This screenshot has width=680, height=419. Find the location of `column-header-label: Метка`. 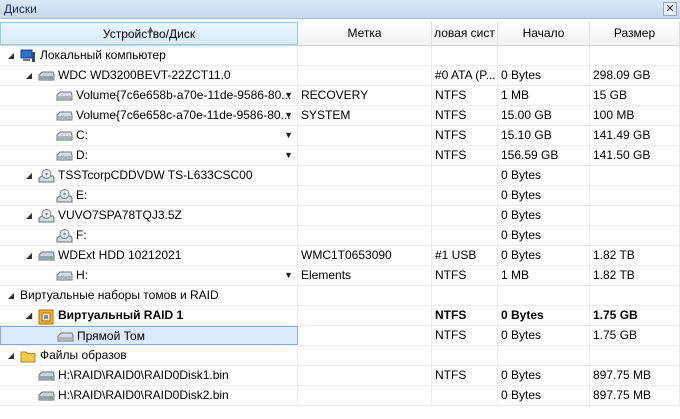

column-header-label: Метка is located at coordinates (365, 33).